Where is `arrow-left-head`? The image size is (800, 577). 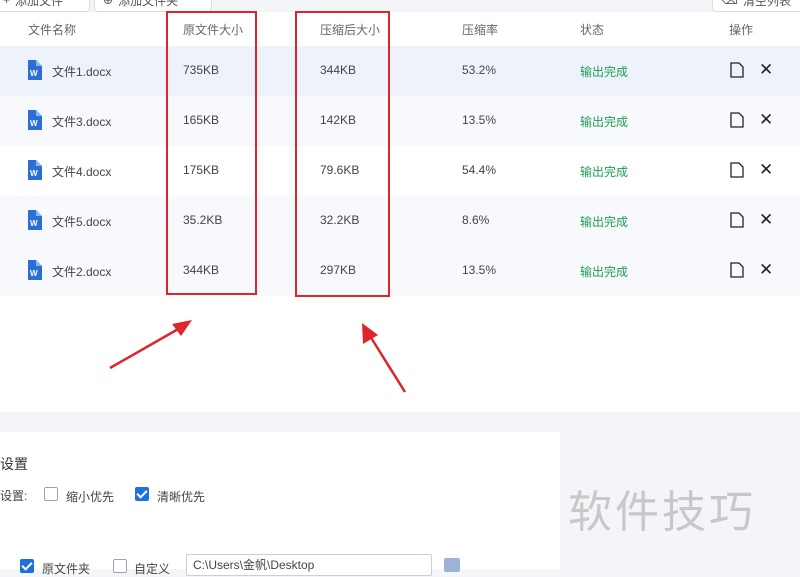 arrow-left-head is located at coordinates (182, 328).